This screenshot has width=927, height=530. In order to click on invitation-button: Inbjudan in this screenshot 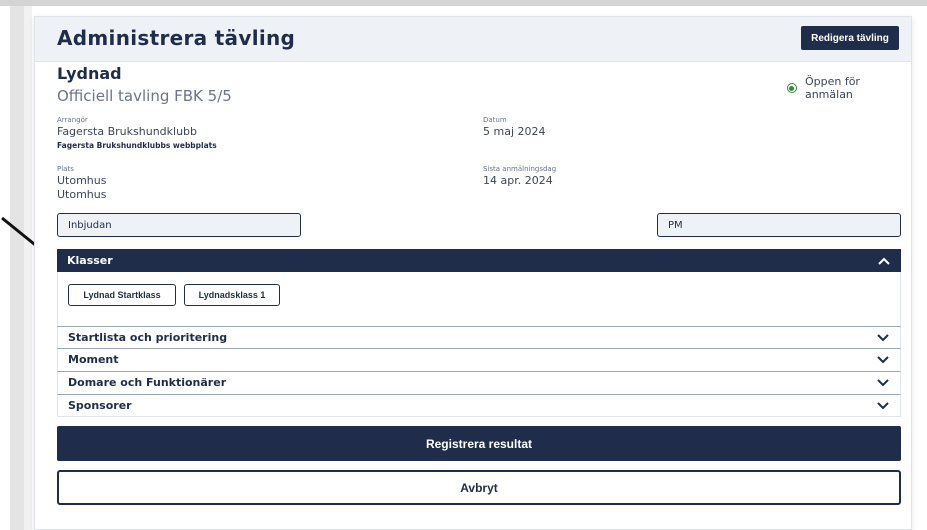, I will do `click(179, 225)`.